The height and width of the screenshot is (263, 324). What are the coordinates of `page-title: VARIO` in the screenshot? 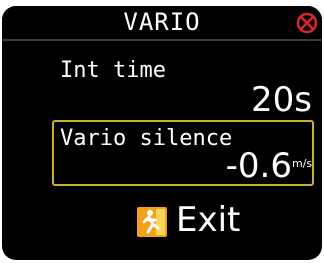 It's located at (162, 22).